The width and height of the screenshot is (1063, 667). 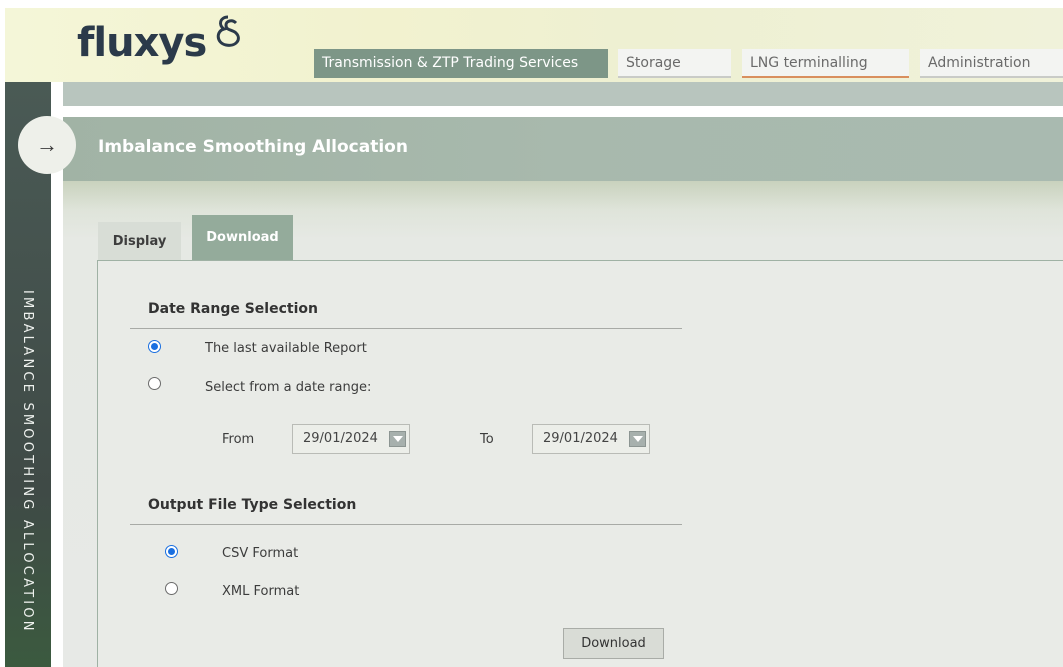 I want to click on nav-tab-transmission: Transmission & ZTP Trading Services, so click(x=461, y=63).